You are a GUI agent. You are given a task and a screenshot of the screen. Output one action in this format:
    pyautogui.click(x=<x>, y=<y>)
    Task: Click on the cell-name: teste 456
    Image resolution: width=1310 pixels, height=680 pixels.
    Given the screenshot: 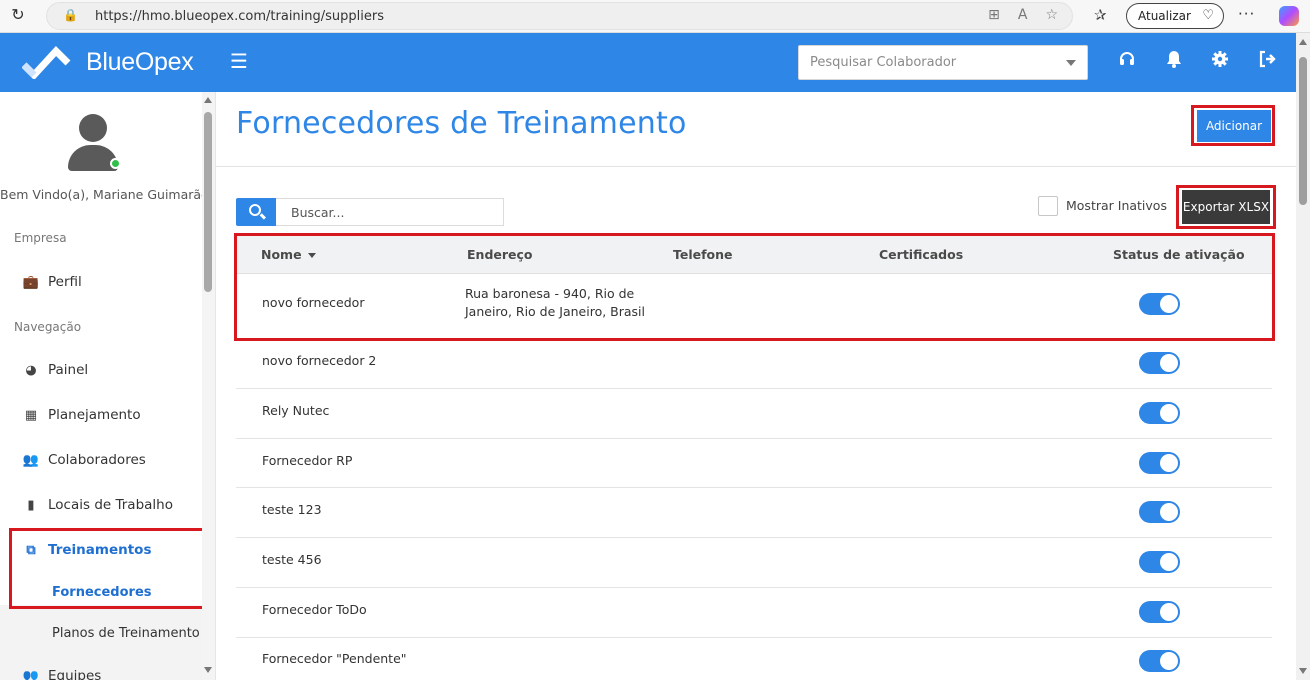 What is the action you would take?
    pyautogui.click(x=292, y=559)
    